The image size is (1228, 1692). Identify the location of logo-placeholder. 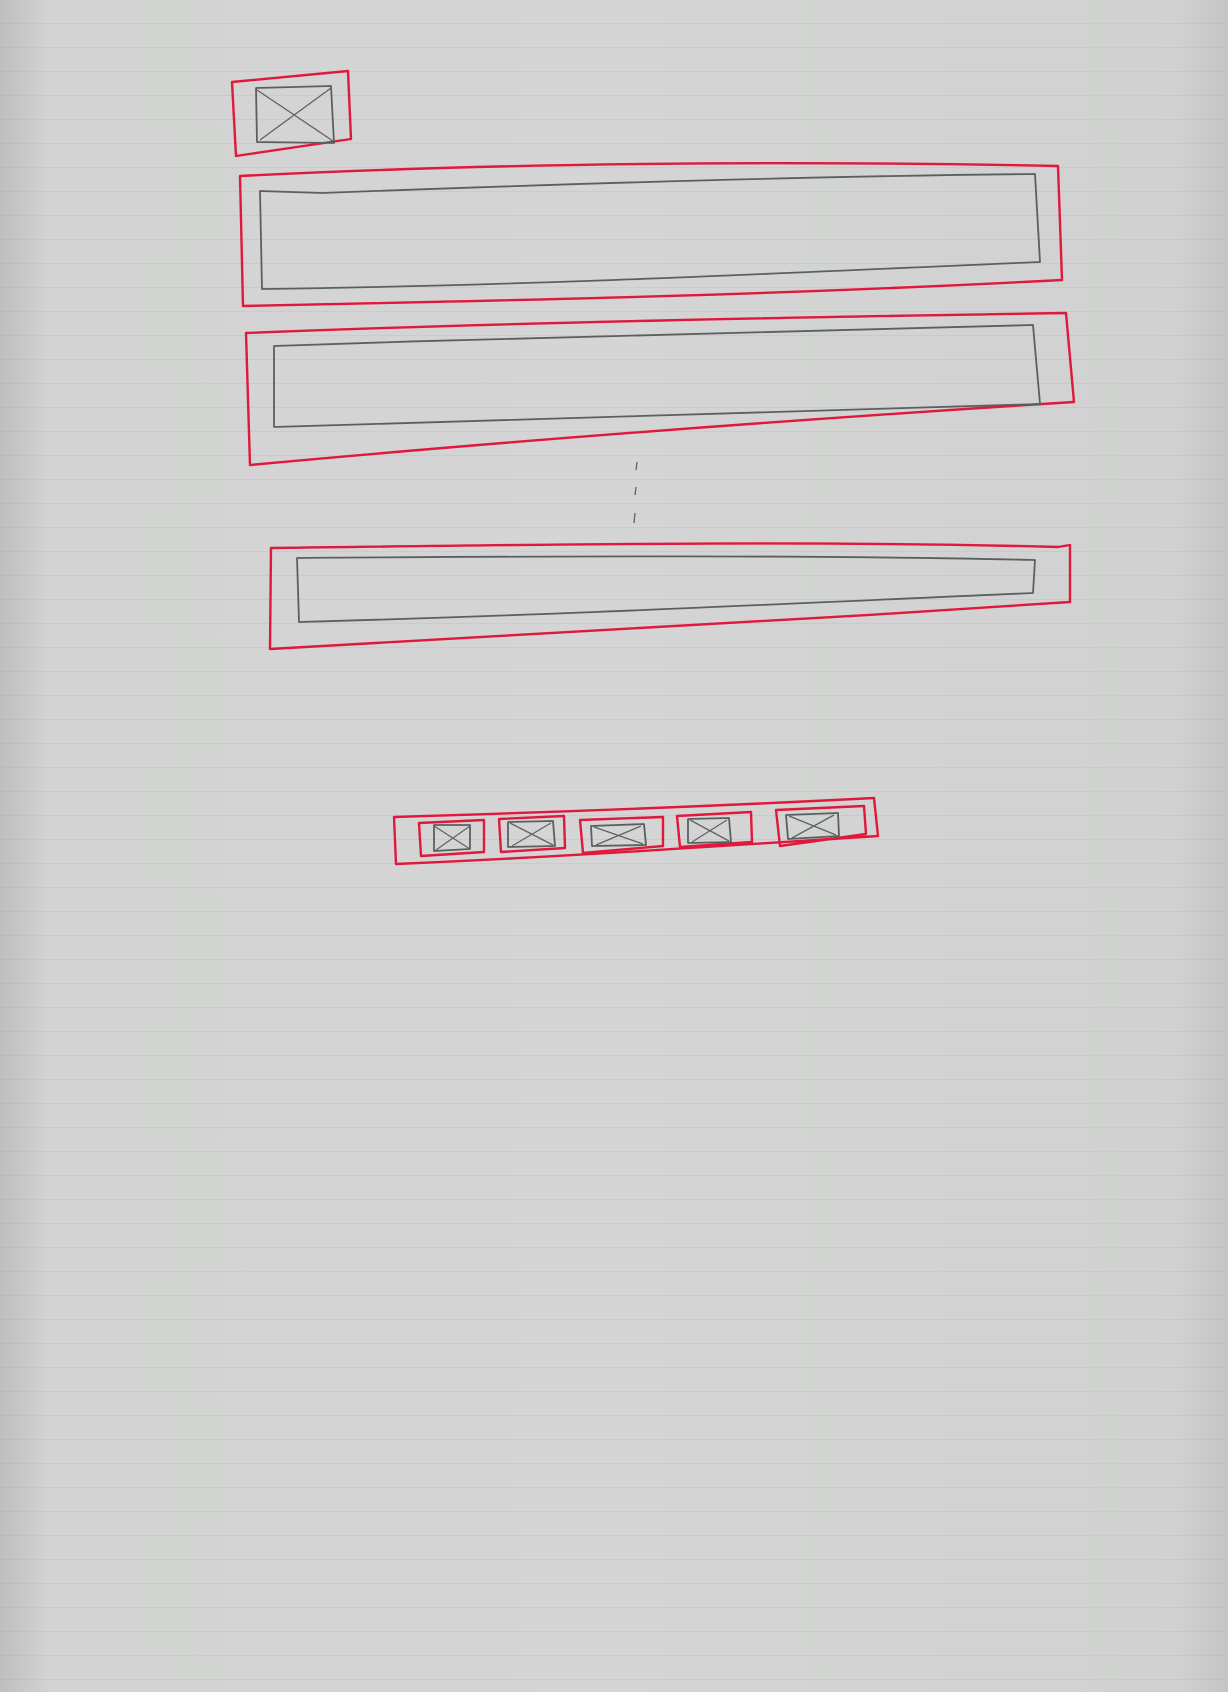
(291, 113).